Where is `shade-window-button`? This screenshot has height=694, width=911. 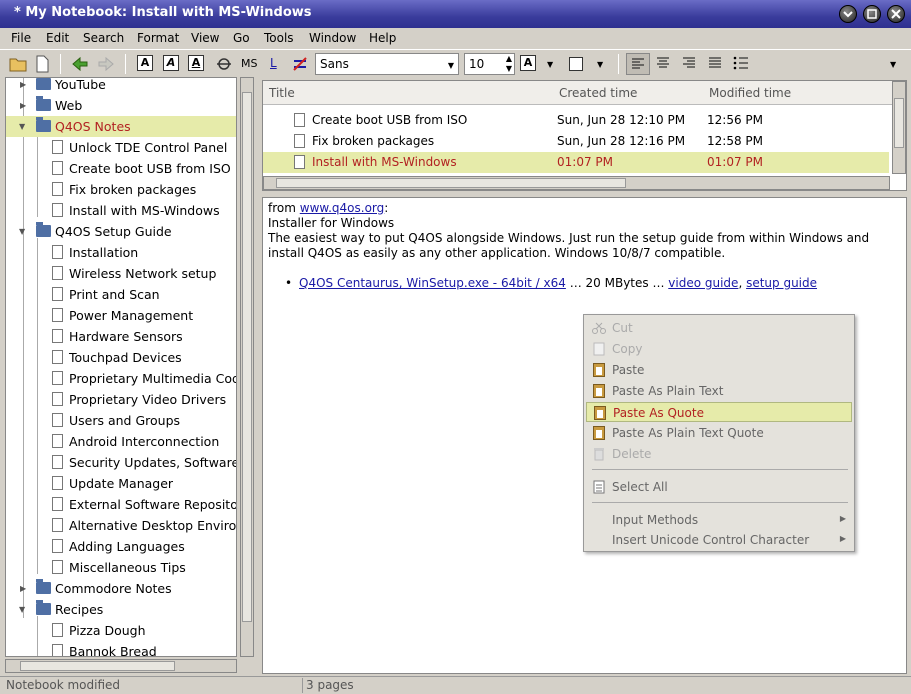
shade-window-button is located at coordinates (848, 14).